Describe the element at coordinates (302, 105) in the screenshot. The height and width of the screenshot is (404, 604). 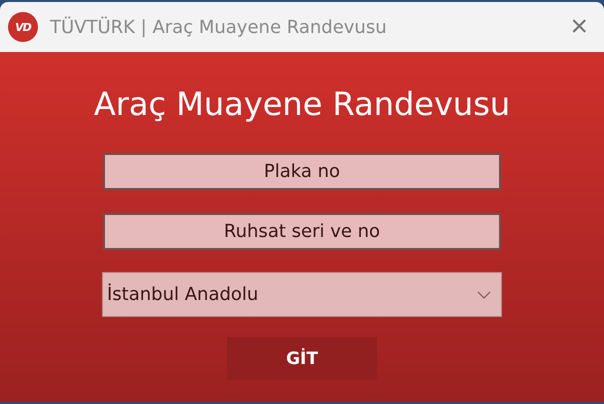
I see `form-heading: Araç Muayene Randevusu` at that location.